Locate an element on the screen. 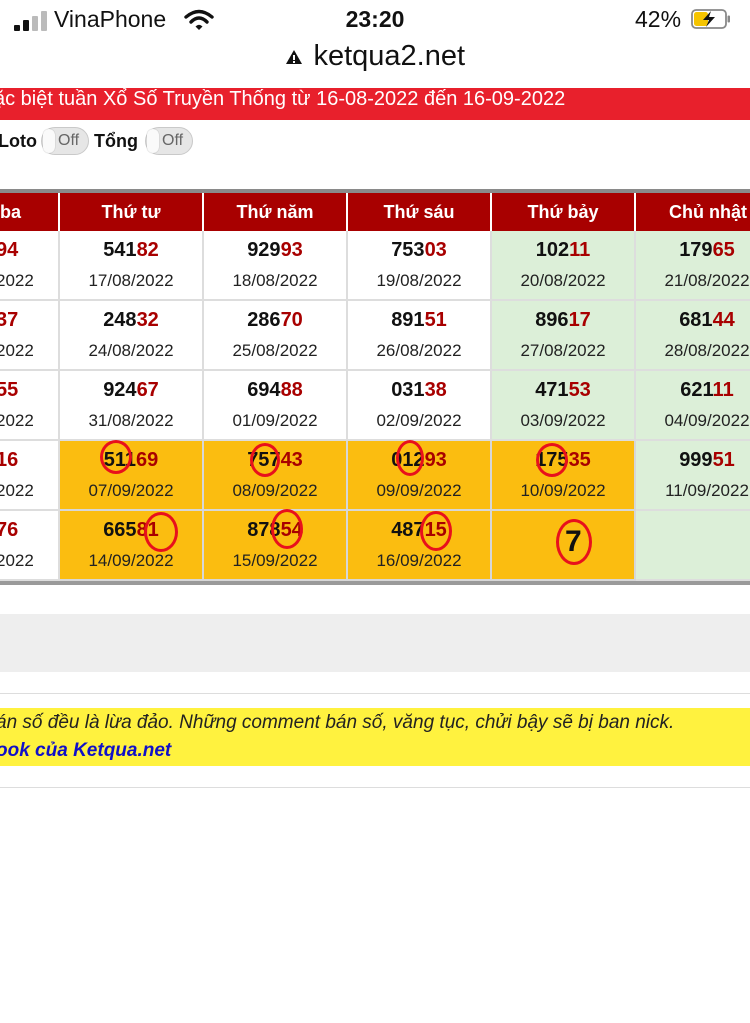 This screenshot has width=750, height=1023. number-head-digits: 248 is located at coordinates (120, 320).